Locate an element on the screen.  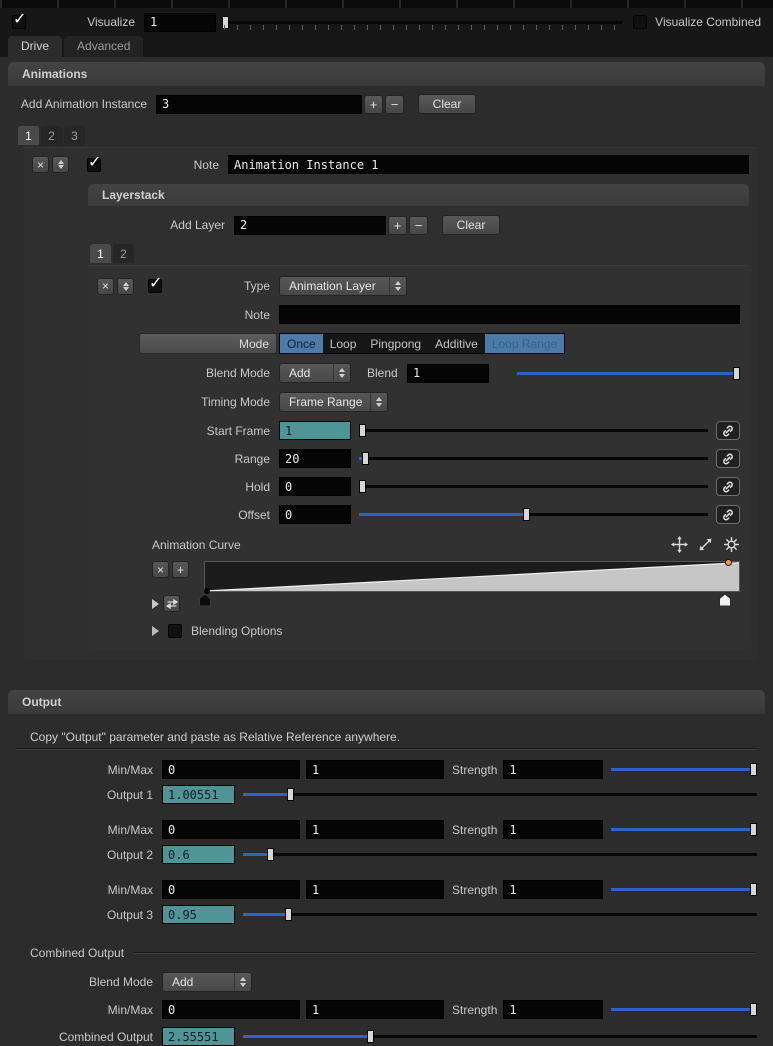
offset-link-button is located at coordinates (728, 514).